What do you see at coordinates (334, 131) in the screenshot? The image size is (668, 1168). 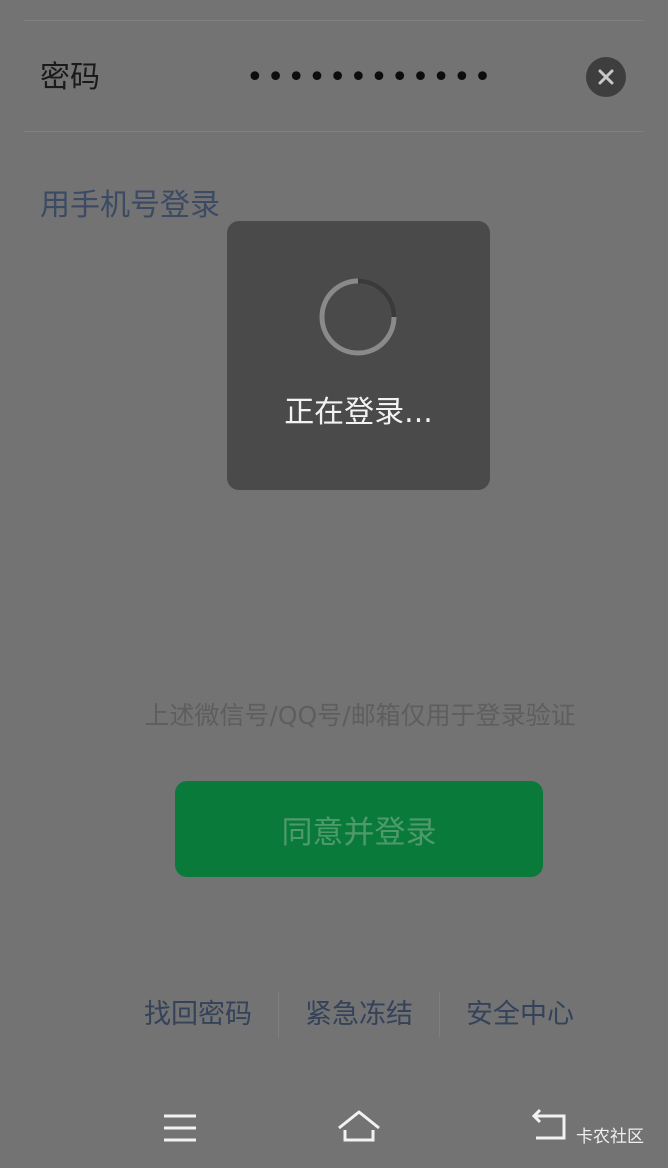 I see `password-divider` at bounding box center [334, 131].